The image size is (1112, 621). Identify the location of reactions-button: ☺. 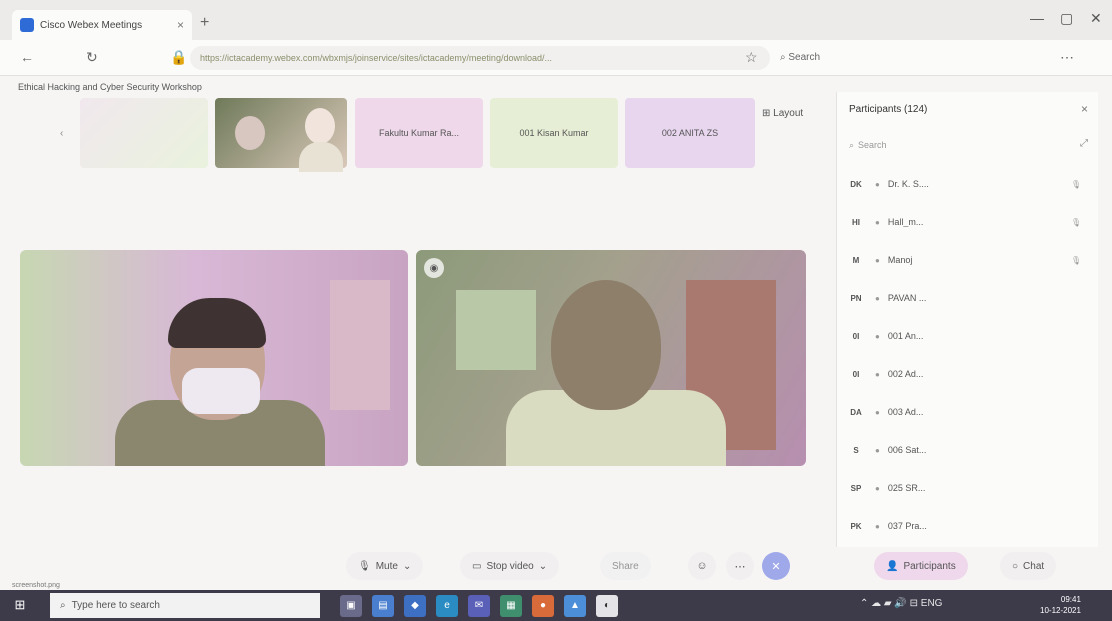
(702, 566).